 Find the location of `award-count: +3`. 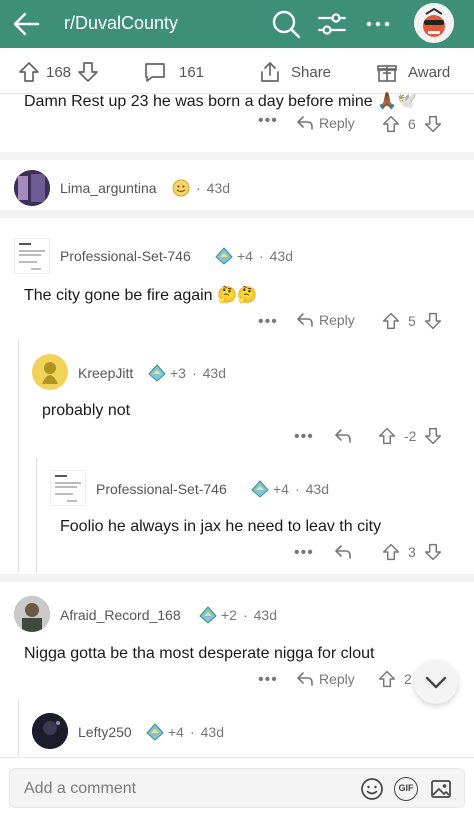

award-count: +3 is located at coordinates (178, 373).